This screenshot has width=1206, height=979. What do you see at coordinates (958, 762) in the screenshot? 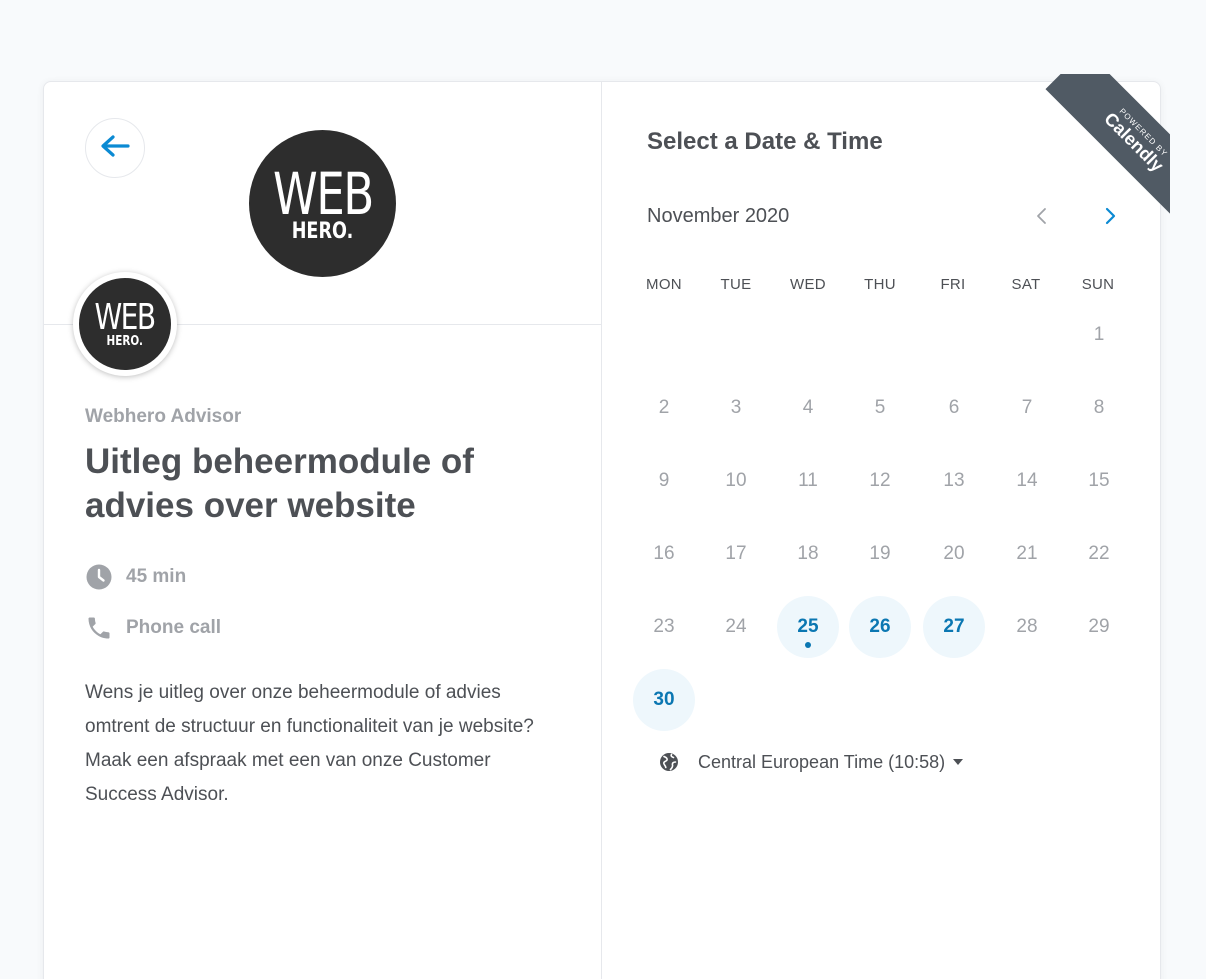
I see `caret-down-icon` at bounding box center [958, 762].